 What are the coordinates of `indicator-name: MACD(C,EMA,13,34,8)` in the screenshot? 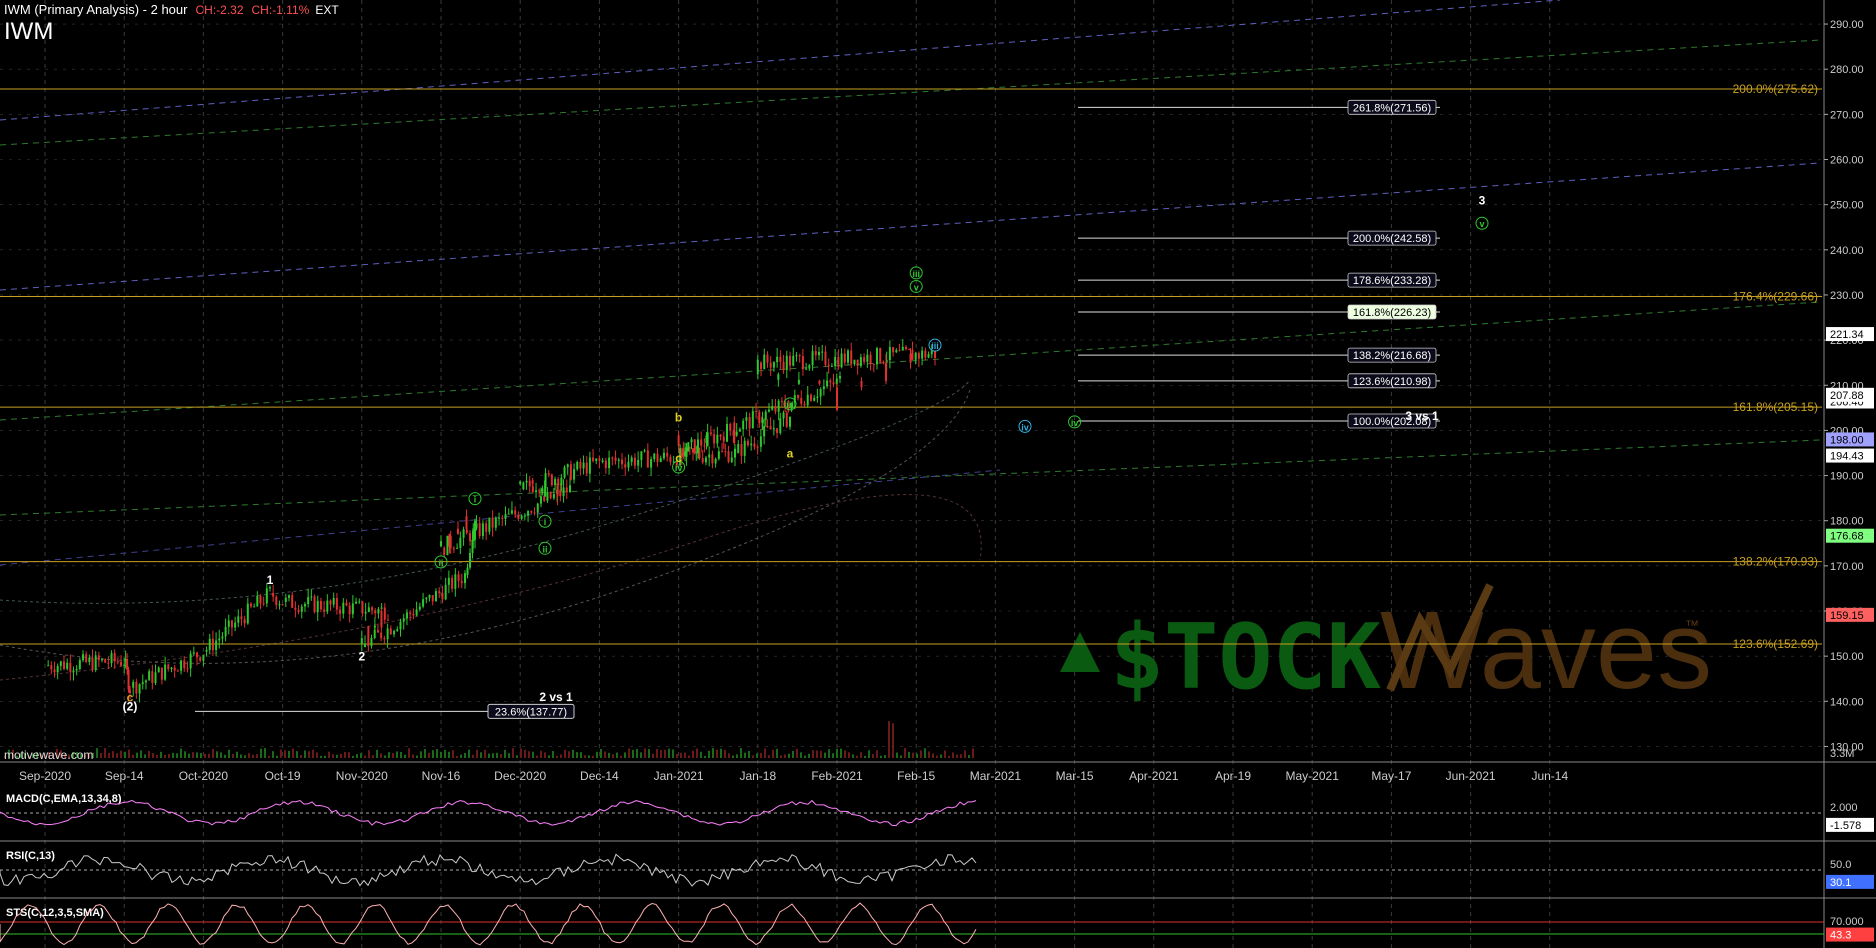 It's located at (64, 799).